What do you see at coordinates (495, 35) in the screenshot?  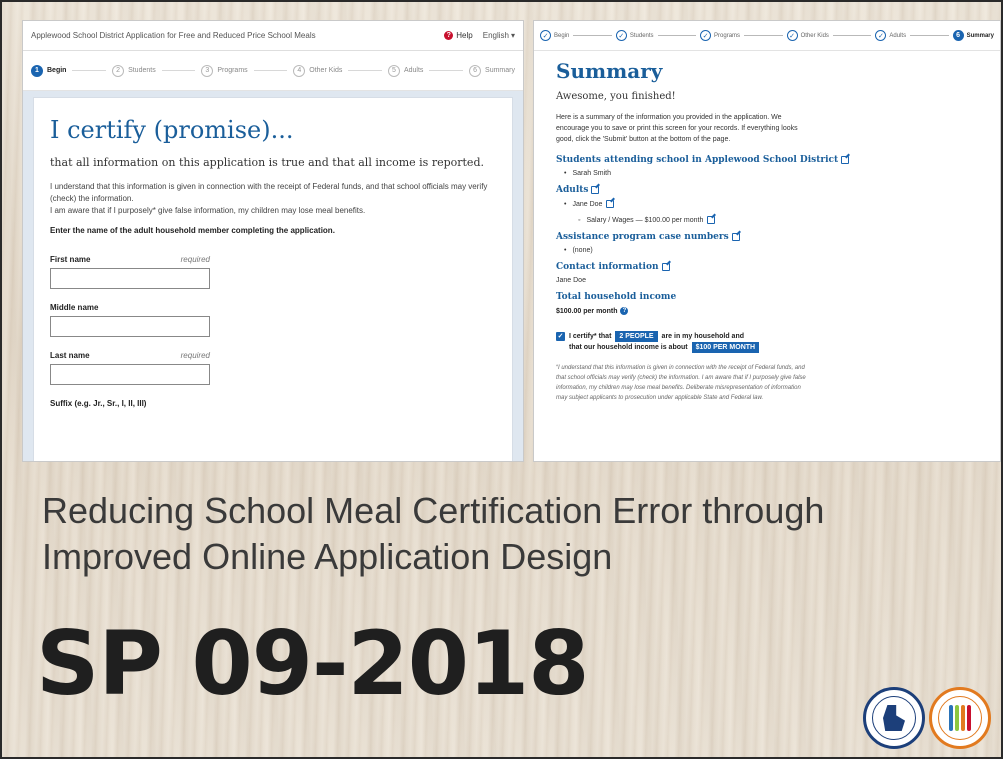 I see `language-label: English` at bounding box center [495, 35].